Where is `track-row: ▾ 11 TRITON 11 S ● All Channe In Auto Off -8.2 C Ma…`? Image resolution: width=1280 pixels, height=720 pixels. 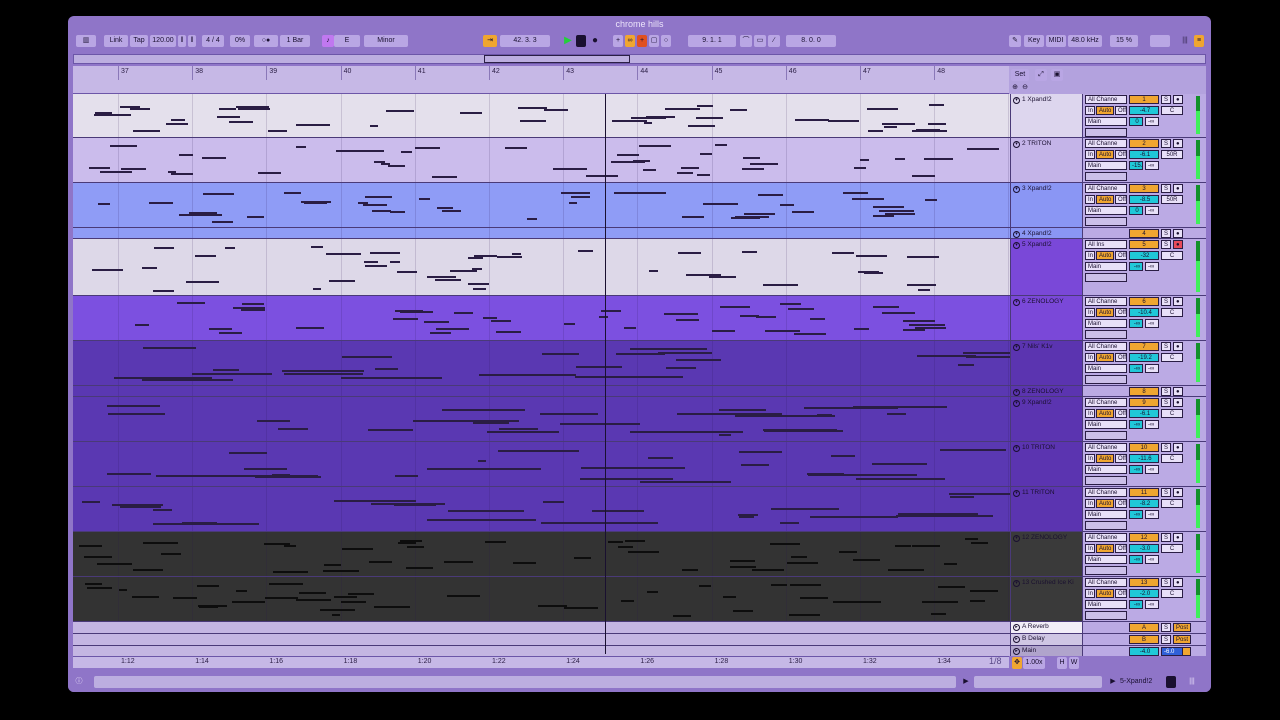
track-row: ▾ 11 TRITON 11 S ● All Channe In Auto Off -8.2 C Ma… is located at coordinates (639, 509).